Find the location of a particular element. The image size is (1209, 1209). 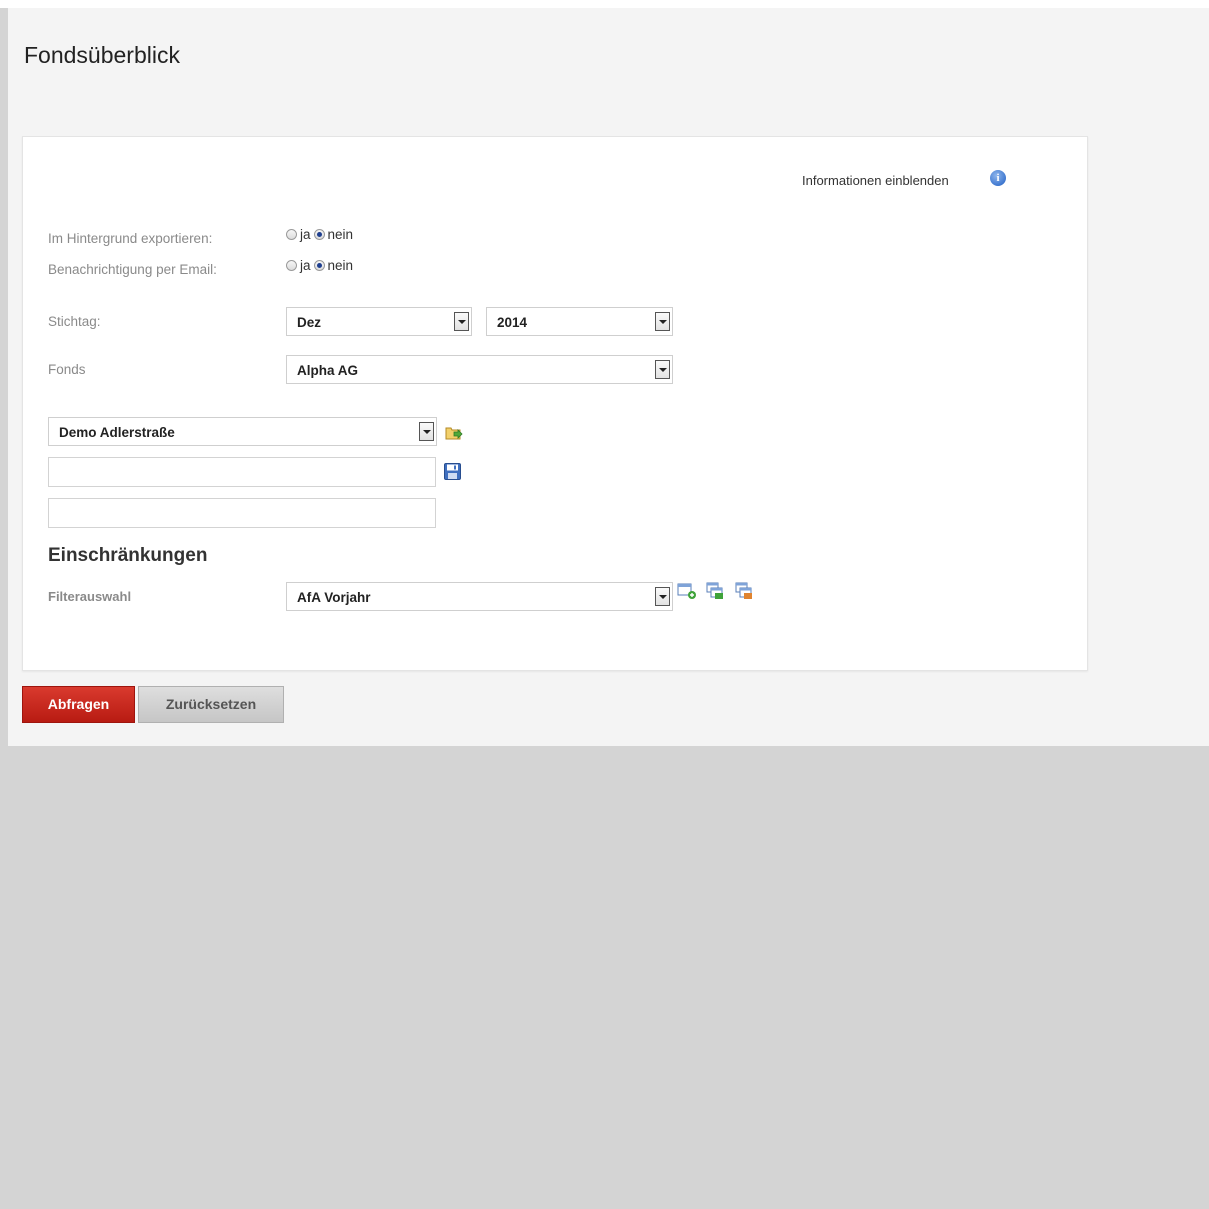

preset-select: Demo Adlerstraße is located at coordinates (242, 431).